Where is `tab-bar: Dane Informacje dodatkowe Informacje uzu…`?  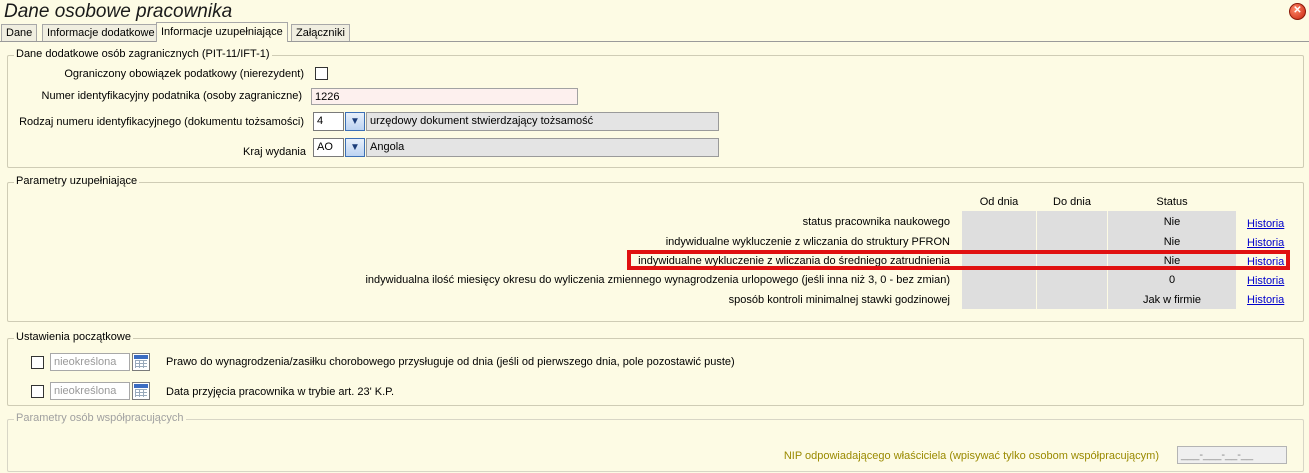 tab-bar: Dane Informacje dodatkowe Informacje uzu… is located at coordinates (654, 32).